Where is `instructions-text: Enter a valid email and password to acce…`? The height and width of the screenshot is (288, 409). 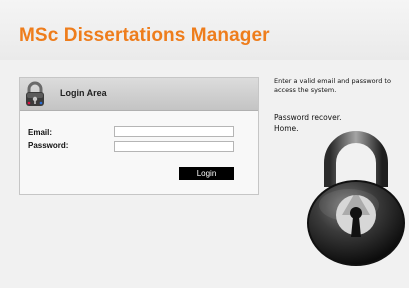 instructions-text: Enter a valid email and password to acce… is located at coordinates (332, 85).